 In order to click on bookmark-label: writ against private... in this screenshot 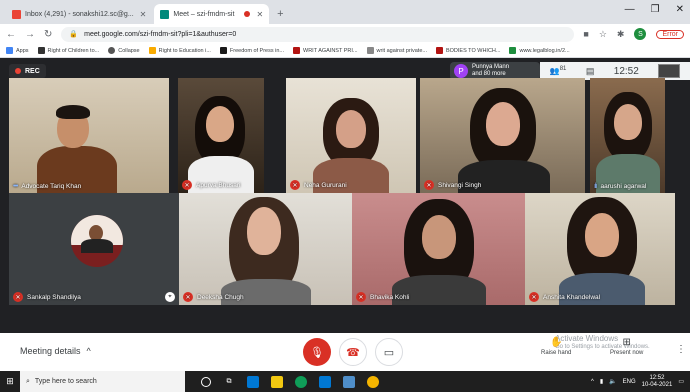, I will do `click(401, 50)`.